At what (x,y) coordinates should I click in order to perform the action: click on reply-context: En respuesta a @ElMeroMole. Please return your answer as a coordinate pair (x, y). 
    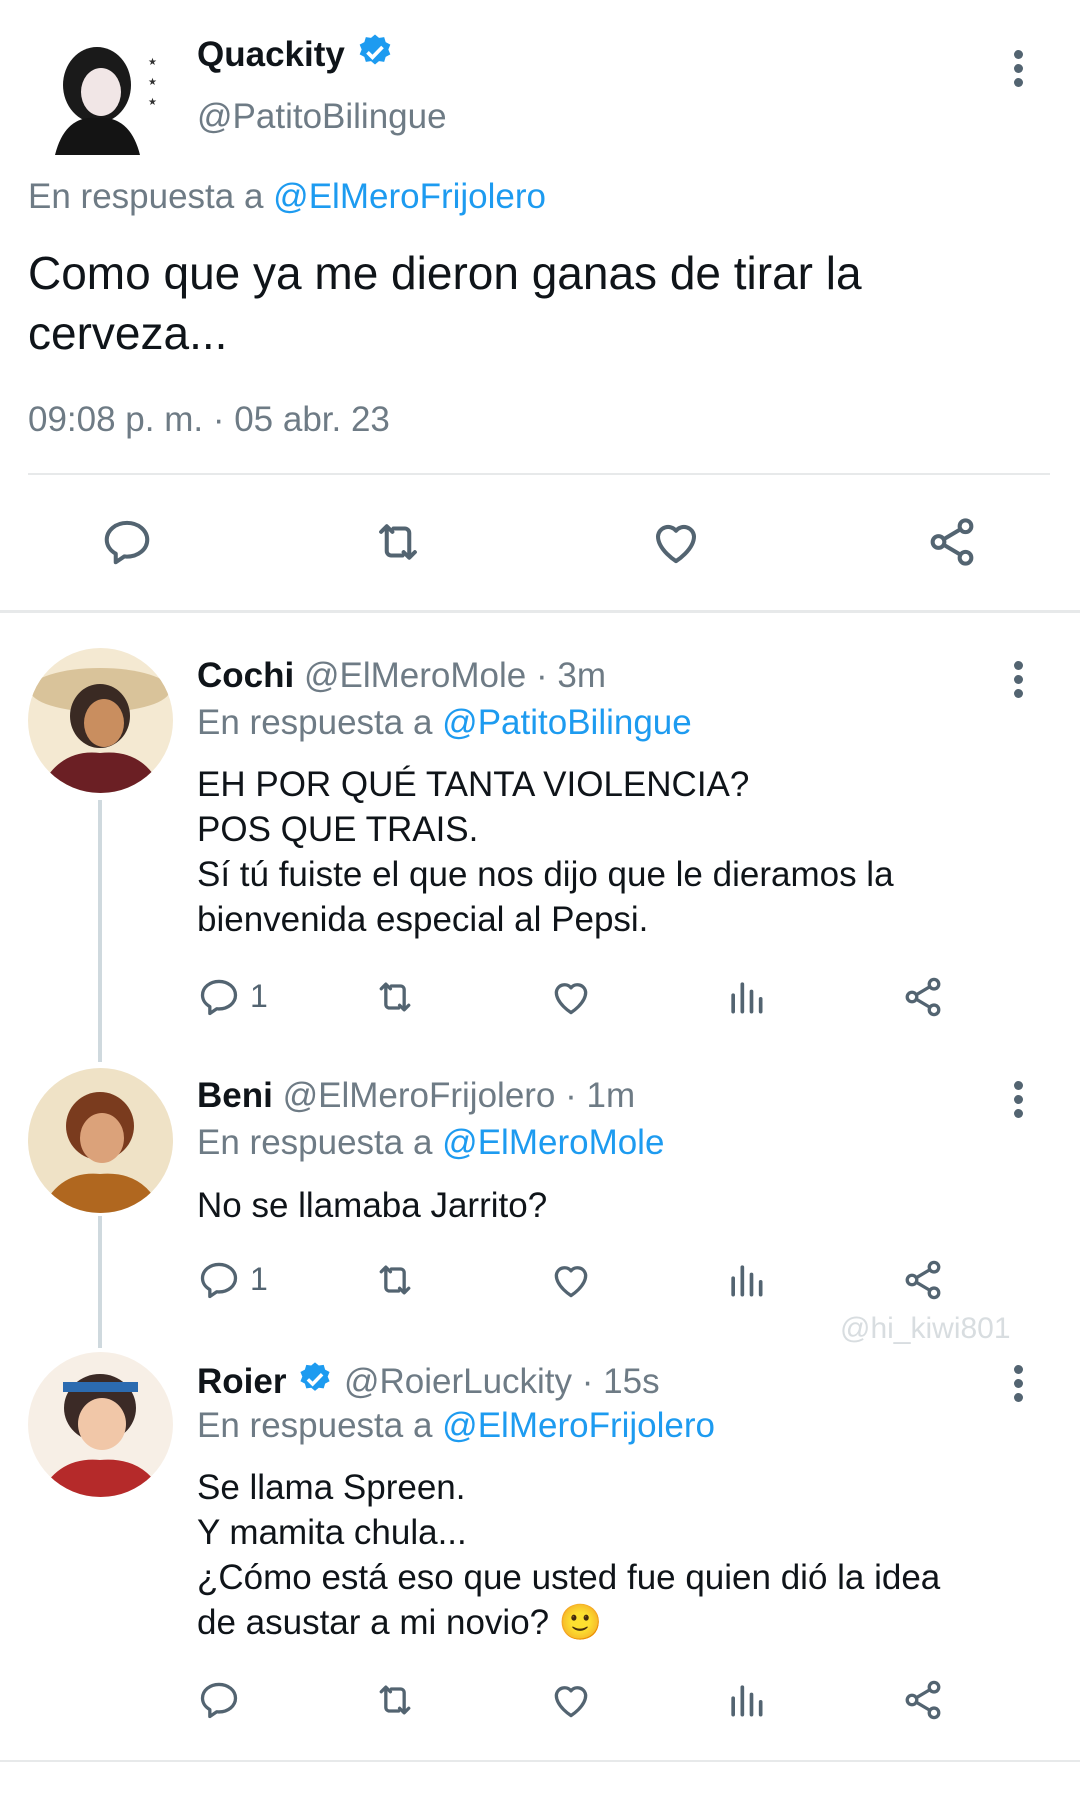
    Looking at the image, I should click on (430, 1143).